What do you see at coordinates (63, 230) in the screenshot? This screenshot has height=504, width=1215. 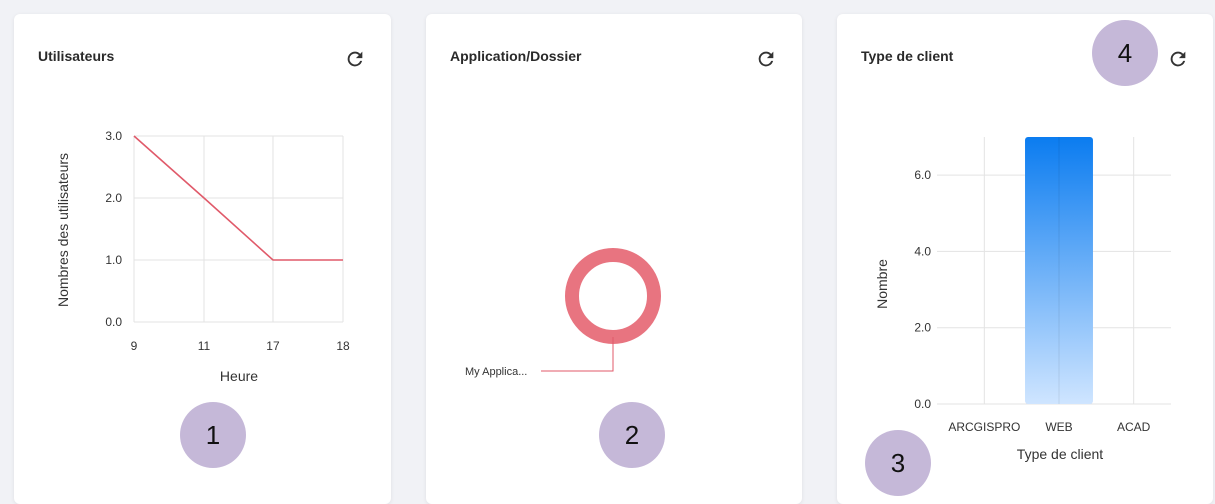 I see `y-axis-title: Nombres des utilisateurs` at bounding box center [63, 230].